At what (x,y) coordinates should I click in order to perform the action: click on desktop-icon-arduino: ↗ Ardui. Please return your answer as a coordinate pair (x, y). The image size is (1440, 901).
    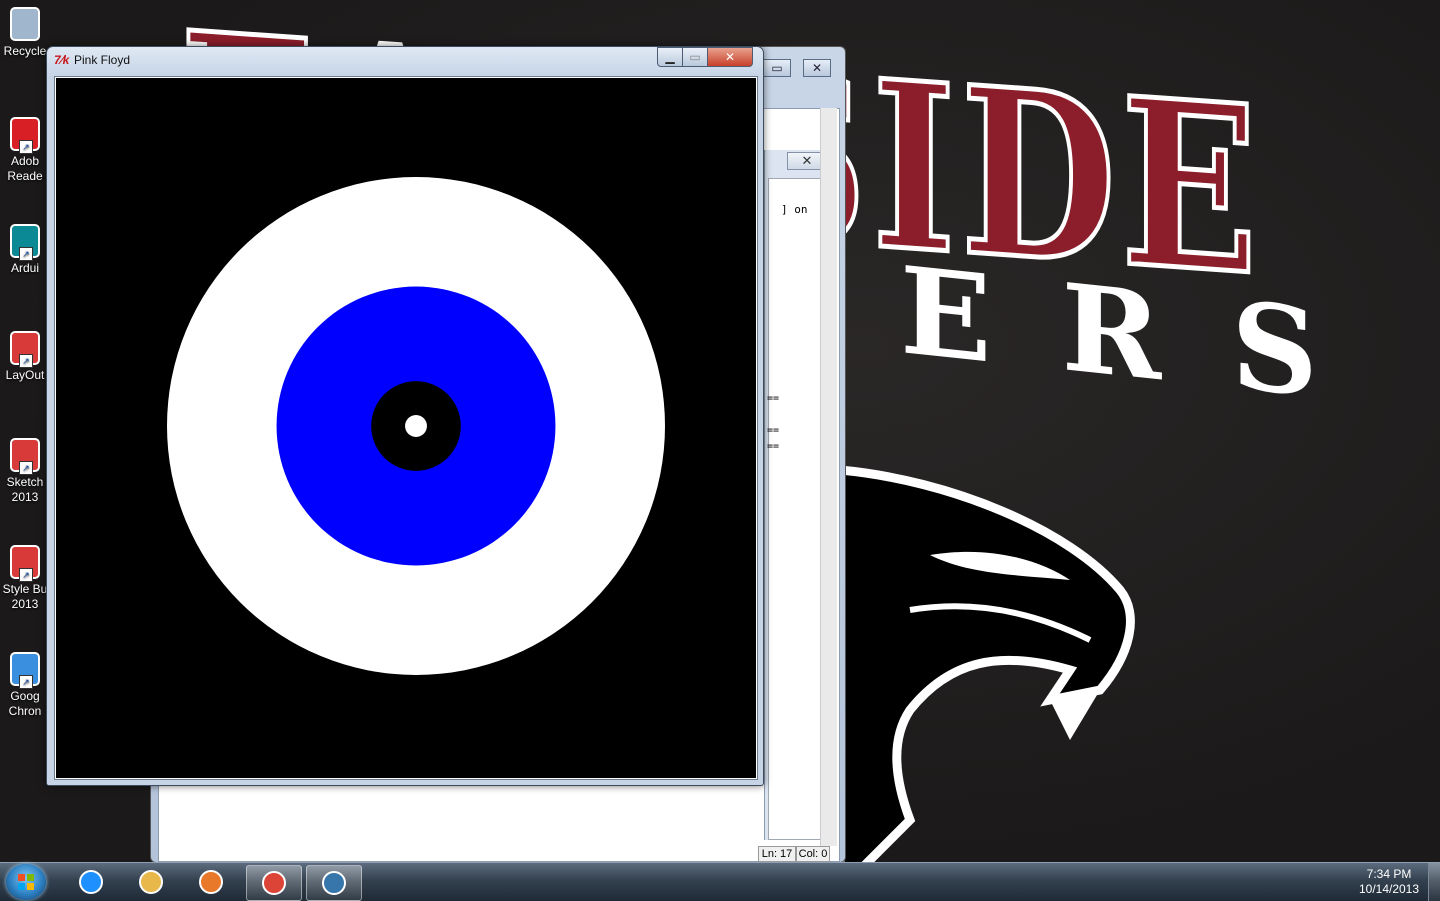
    Looking at the image, I should click on (25, 249).